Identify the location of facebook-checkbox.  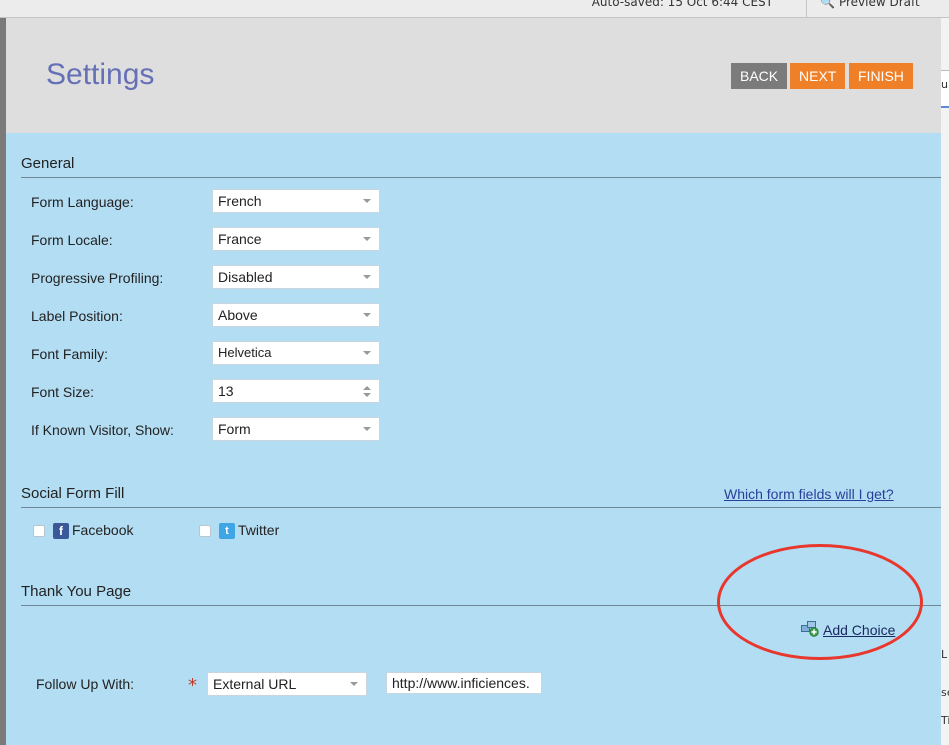
(39, 531).